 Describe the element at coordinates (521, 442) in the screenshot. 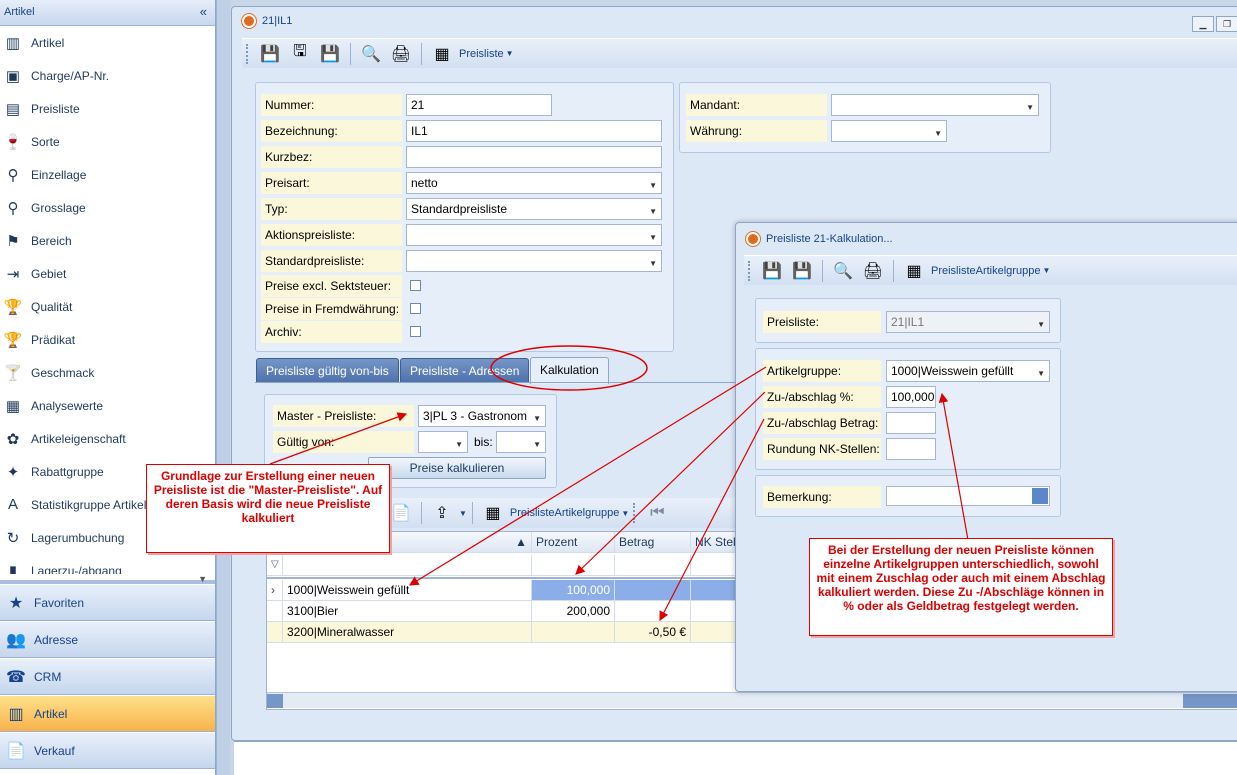

I see `gueltig-bis-date: ▼` at that location.